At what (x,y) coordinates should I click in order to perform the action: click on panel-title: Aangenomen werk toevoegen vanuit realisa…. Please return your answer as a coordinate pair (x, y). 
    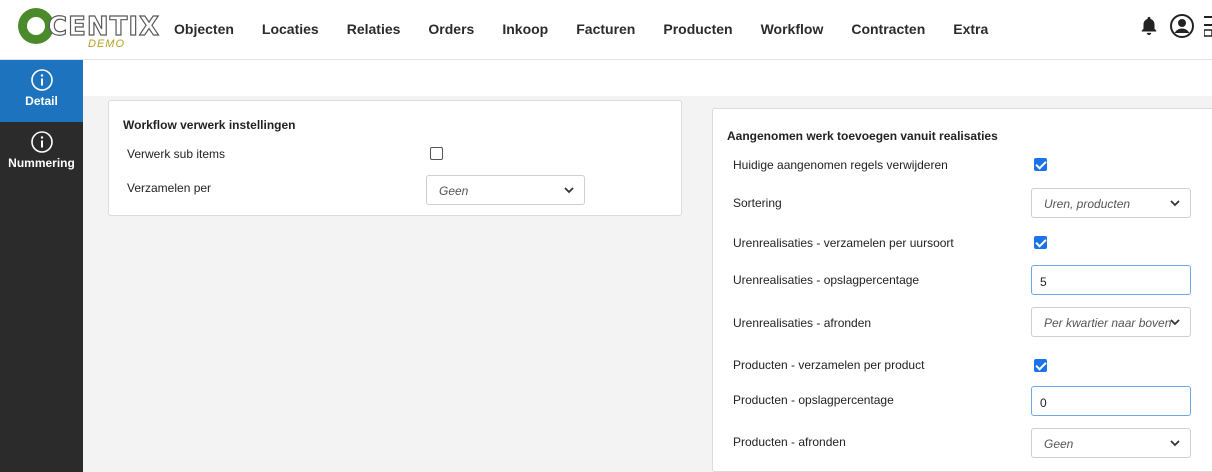
    Looking at the image, I should click on (862, 136).